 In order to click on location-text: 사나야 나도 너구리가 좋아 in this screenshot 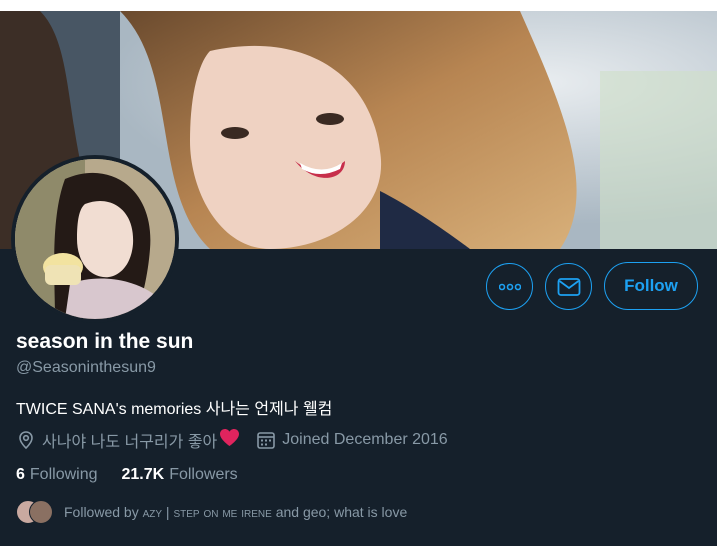, I will do `click(130, 442)`.